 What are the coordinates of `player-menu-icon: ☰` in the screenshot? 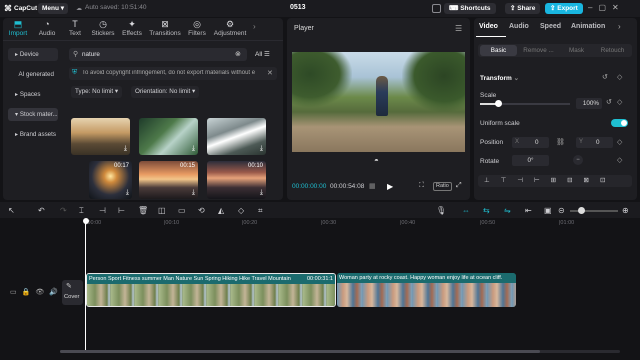 It's located at (458, 28).